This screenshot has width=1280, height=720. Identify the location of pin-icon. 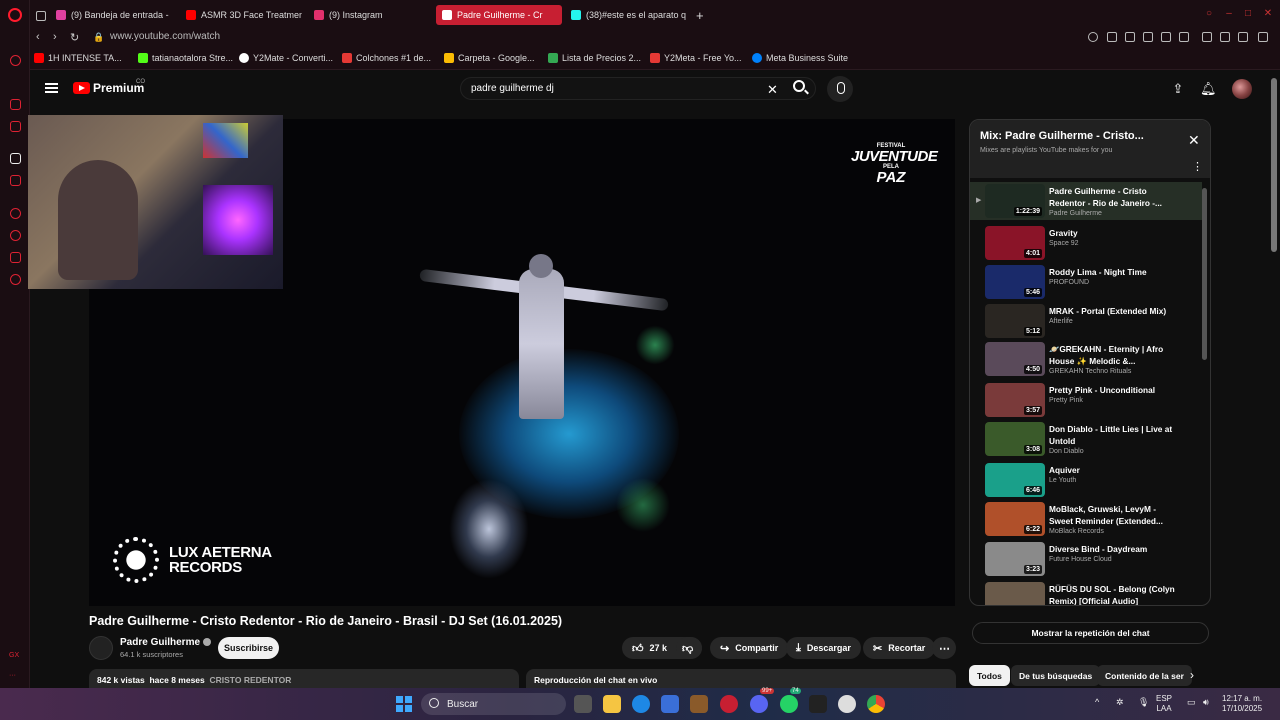
(1112, 37).